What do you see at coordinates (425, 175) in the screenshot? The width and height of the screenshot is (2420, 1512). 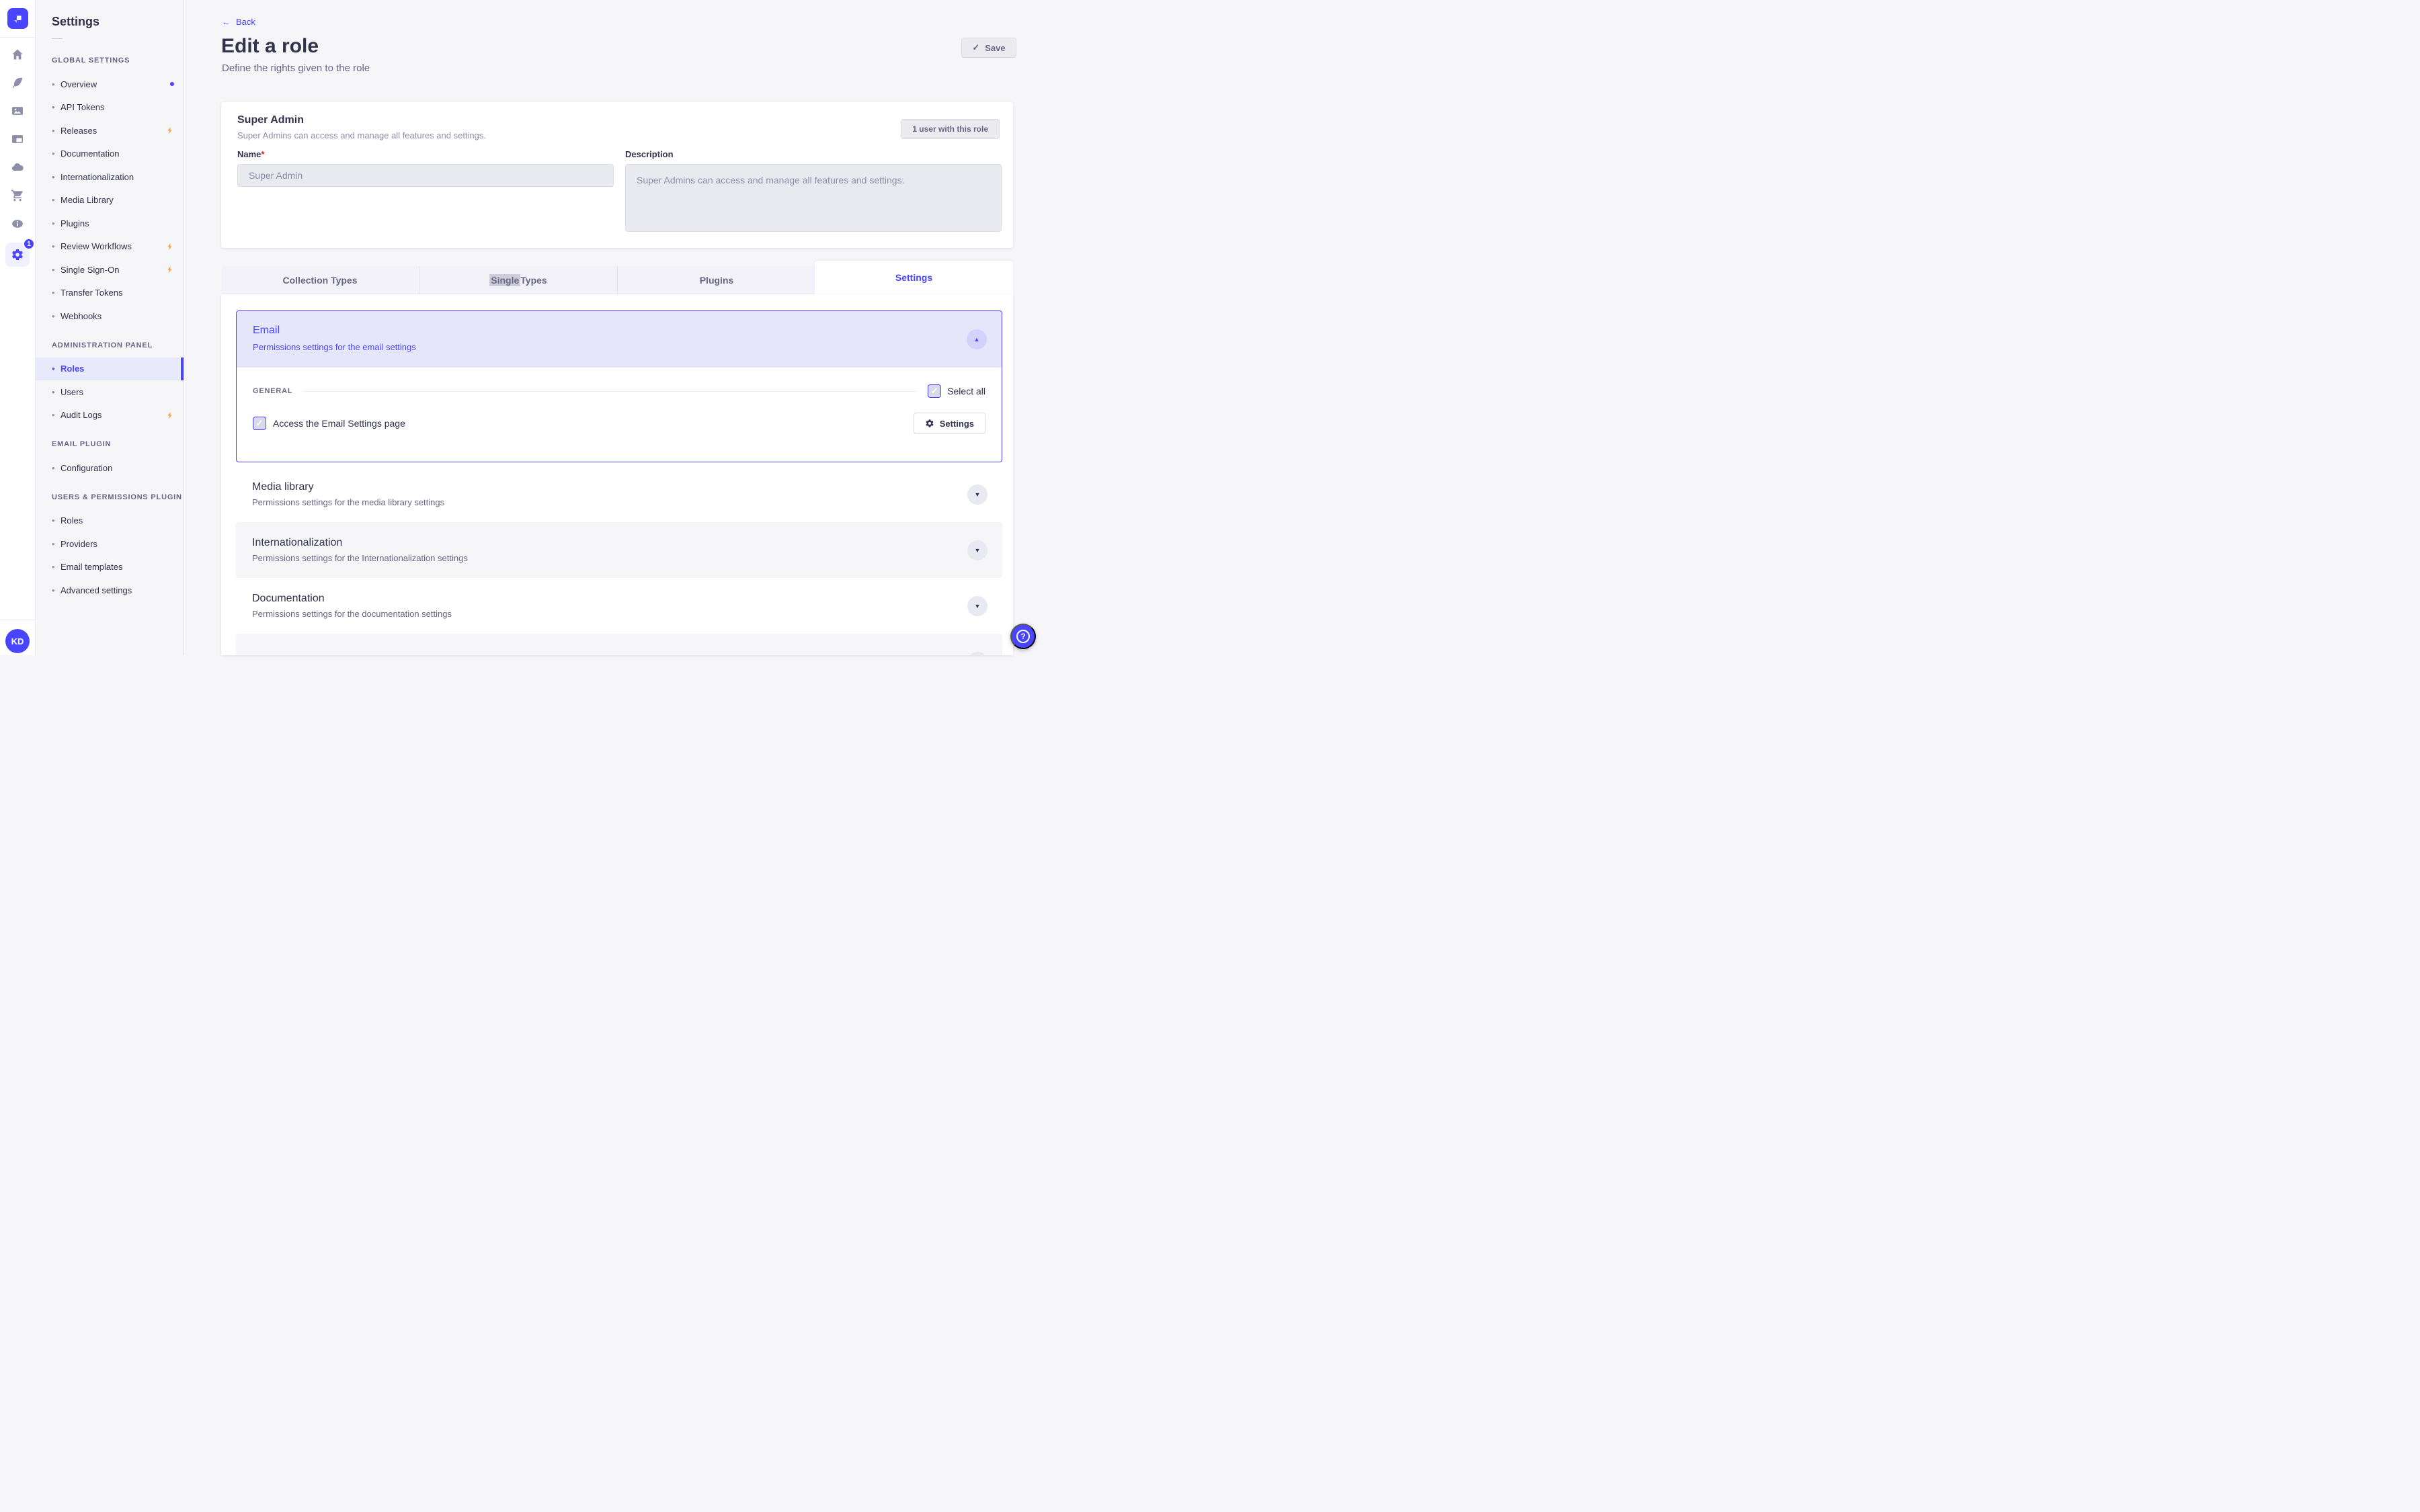 I see `name-input` at bounding box center [425, 175].